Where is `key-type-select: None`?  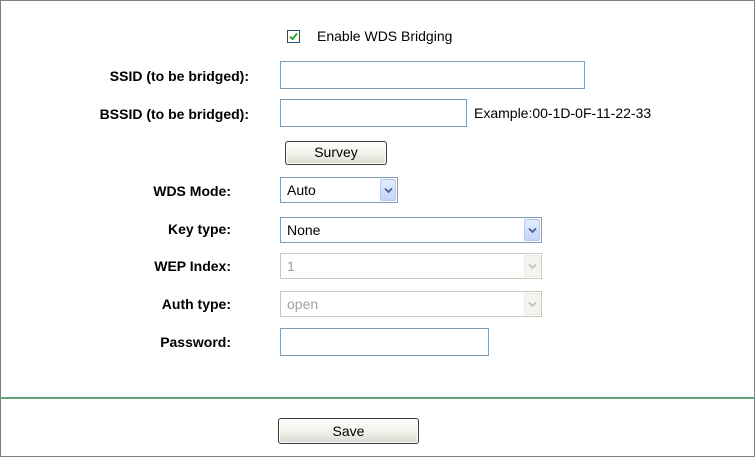
key-type-select: None is located at coordinates (411, 230).